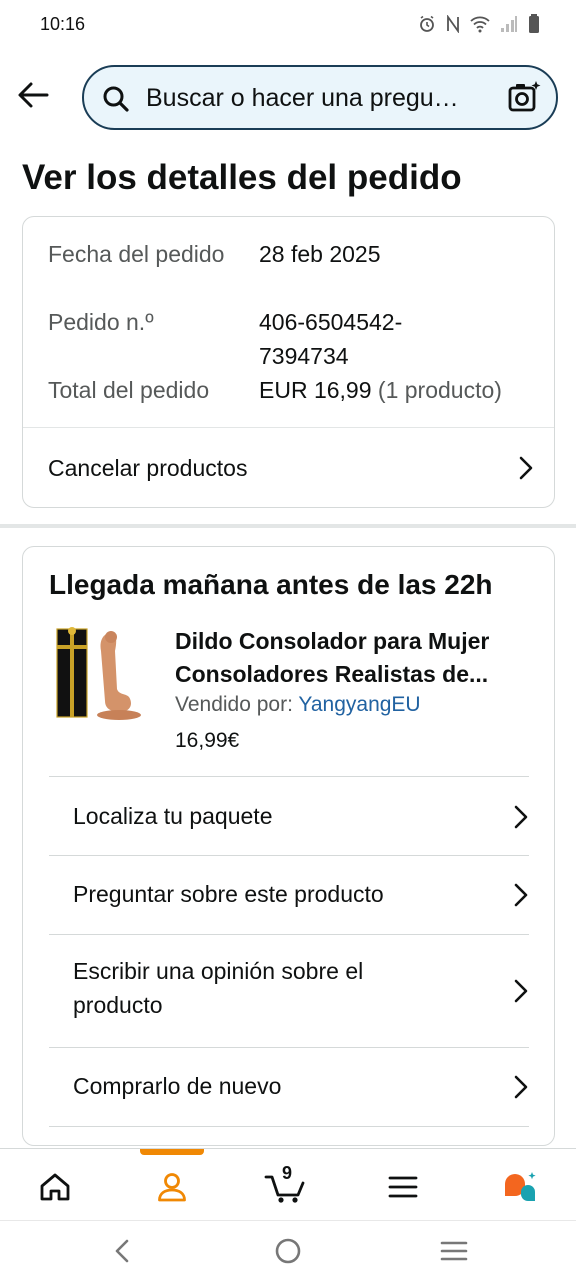 This screenshot has width=576, height=1280. Describe the element at coordinates (218, 971) in the screenshot. I see `write-review-label-line1: Escribir una opinión sobre el` at that location.